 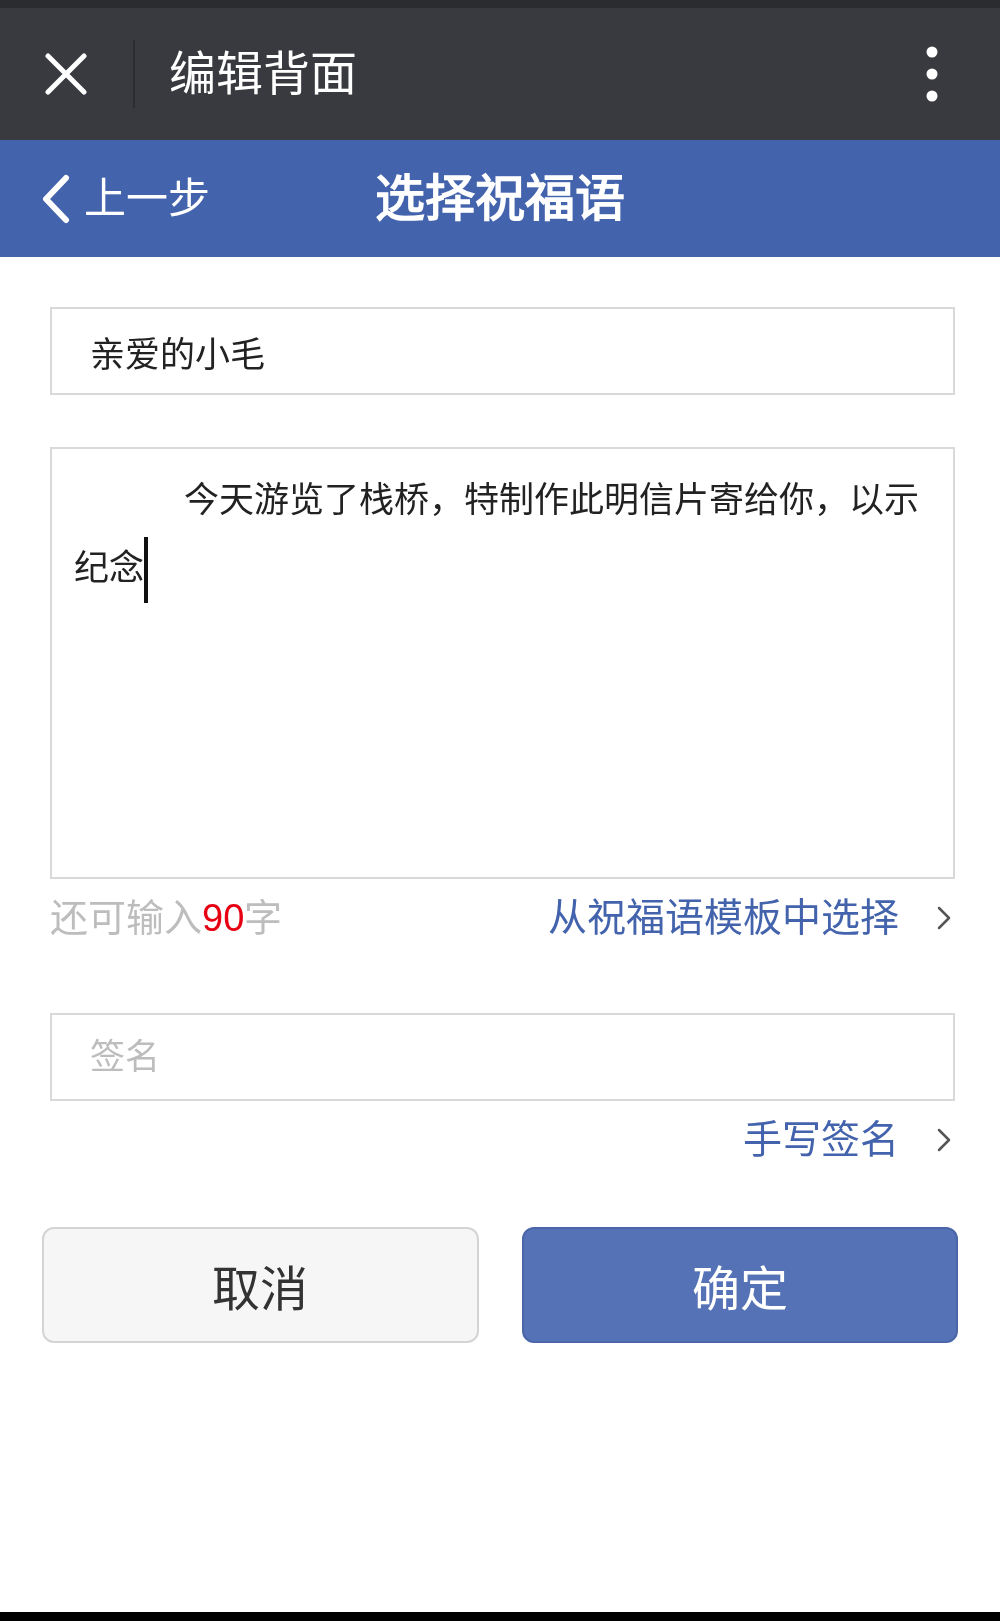 I want to click on chevron-left-icon, so click(x=55, y=198).